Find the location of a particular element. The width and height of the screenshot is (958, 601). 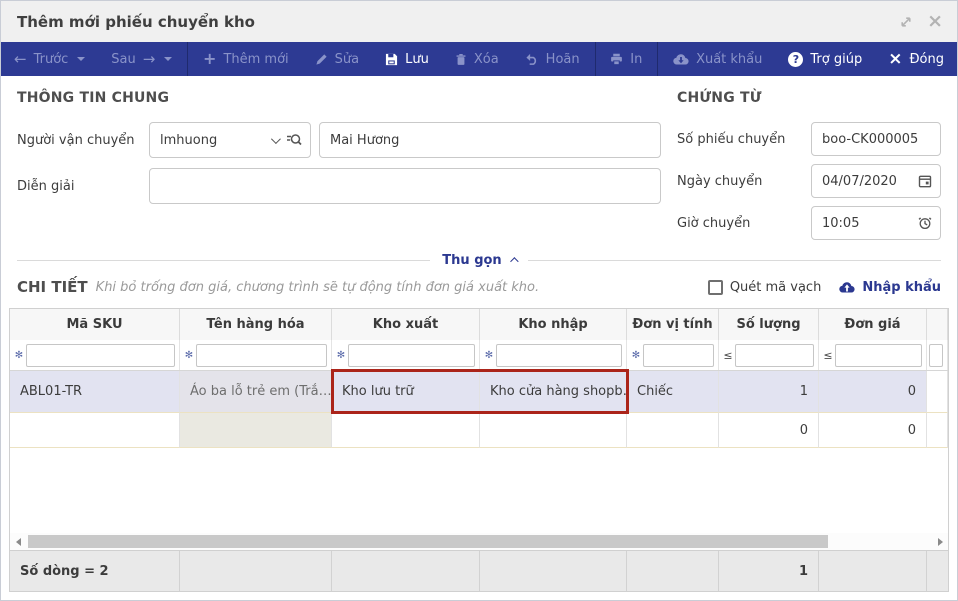

scroll-right-icon is located at coordinates (940, 541).